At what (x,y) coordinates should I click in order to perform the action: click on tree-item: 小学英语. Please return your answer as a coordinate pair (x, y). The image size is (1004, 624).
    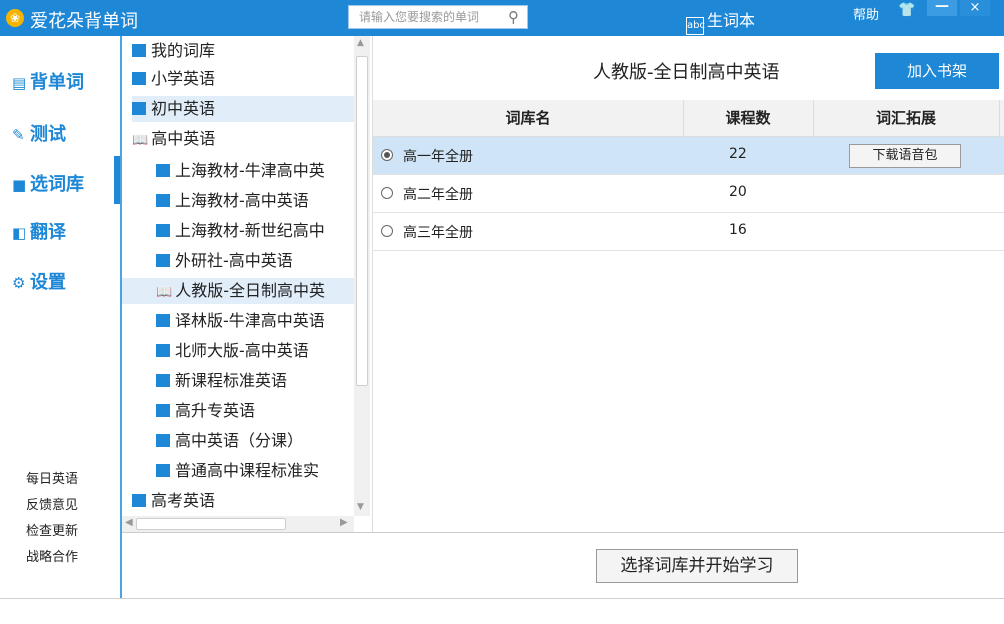
    Looking at the image, I should click on (248, 79).